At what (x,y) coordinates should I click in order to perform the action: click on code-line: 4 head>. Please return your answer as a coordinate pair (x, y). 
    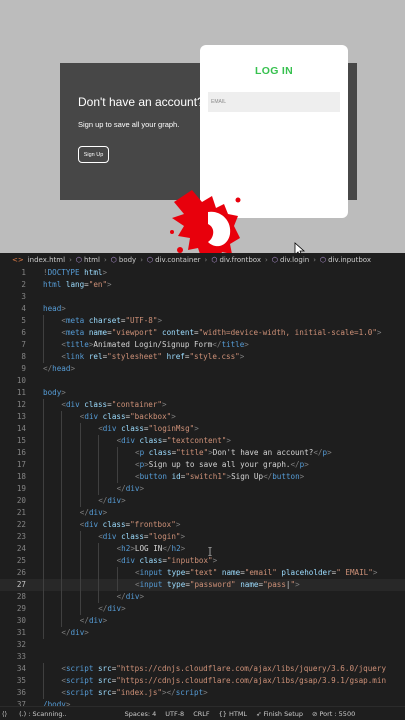
    Looking at the image, I should click on (202, 309).